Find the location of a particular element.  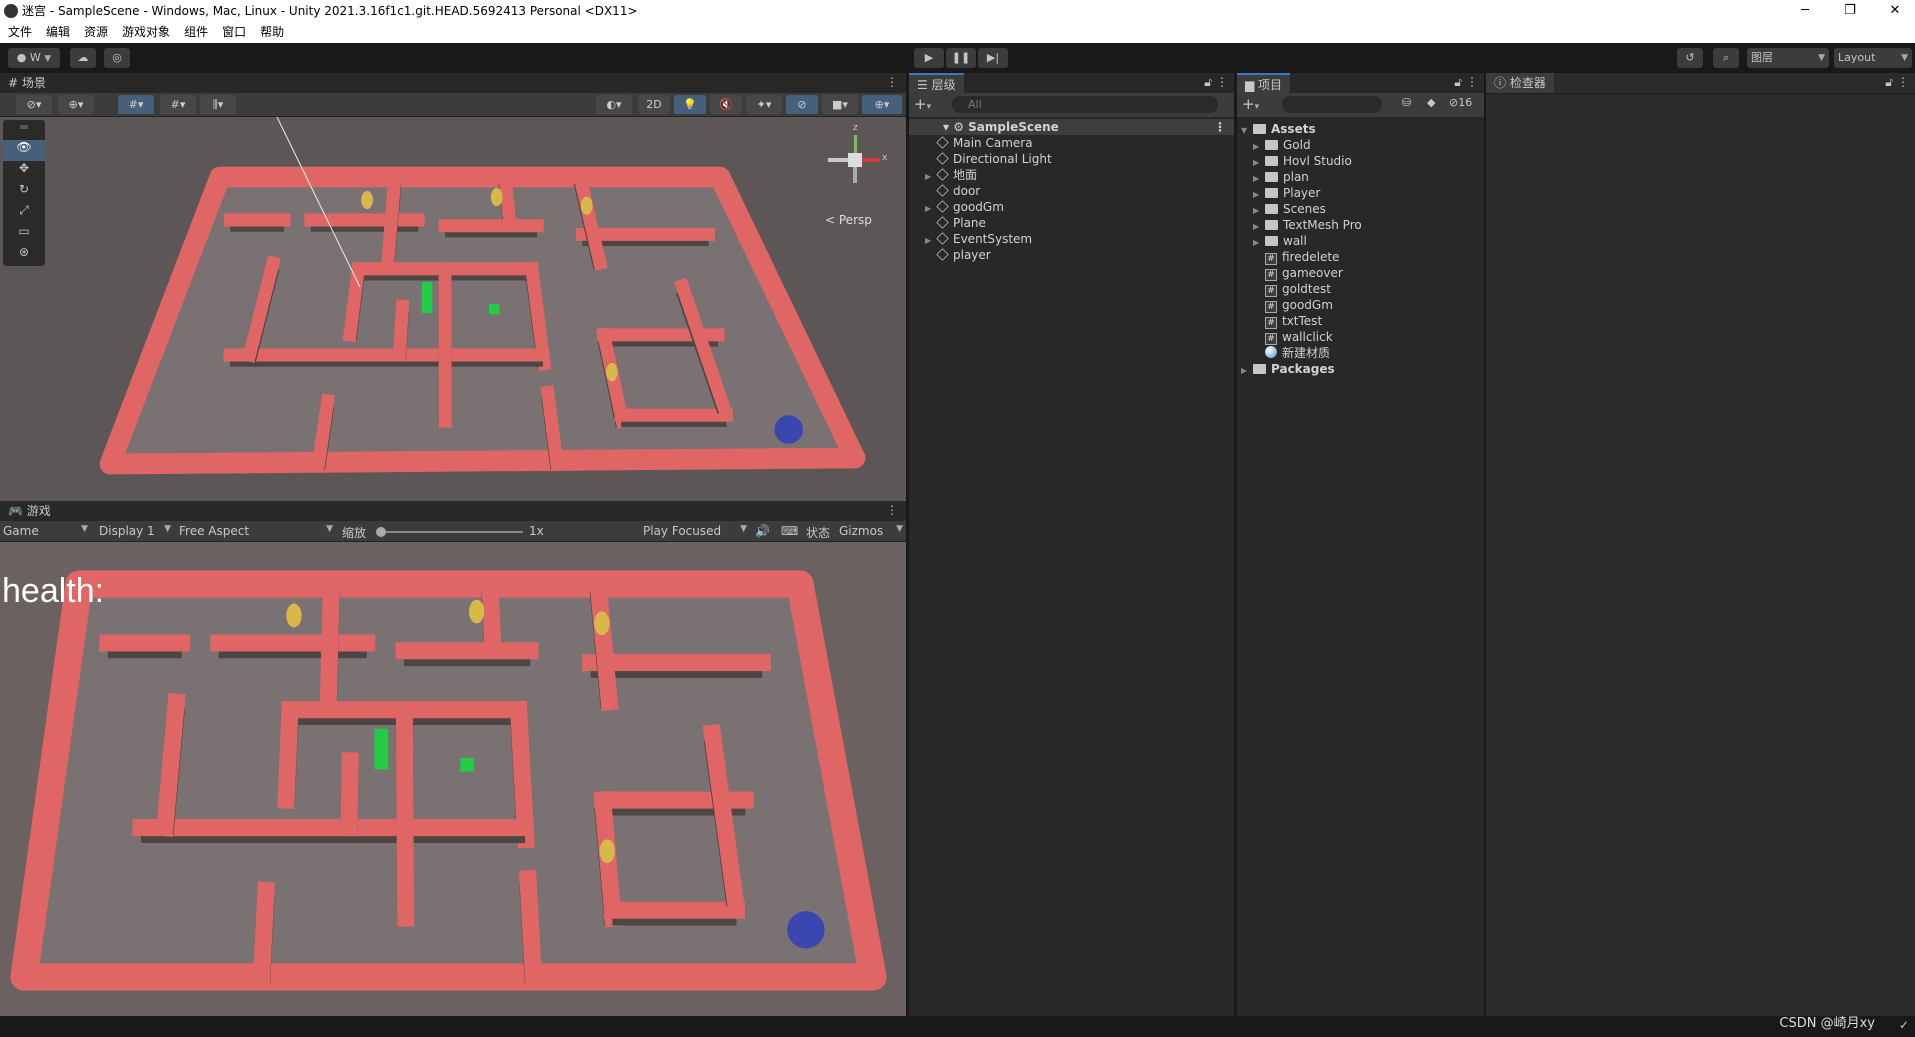

project-folder: ▶ Gold is located at coordinates (1360, 145).